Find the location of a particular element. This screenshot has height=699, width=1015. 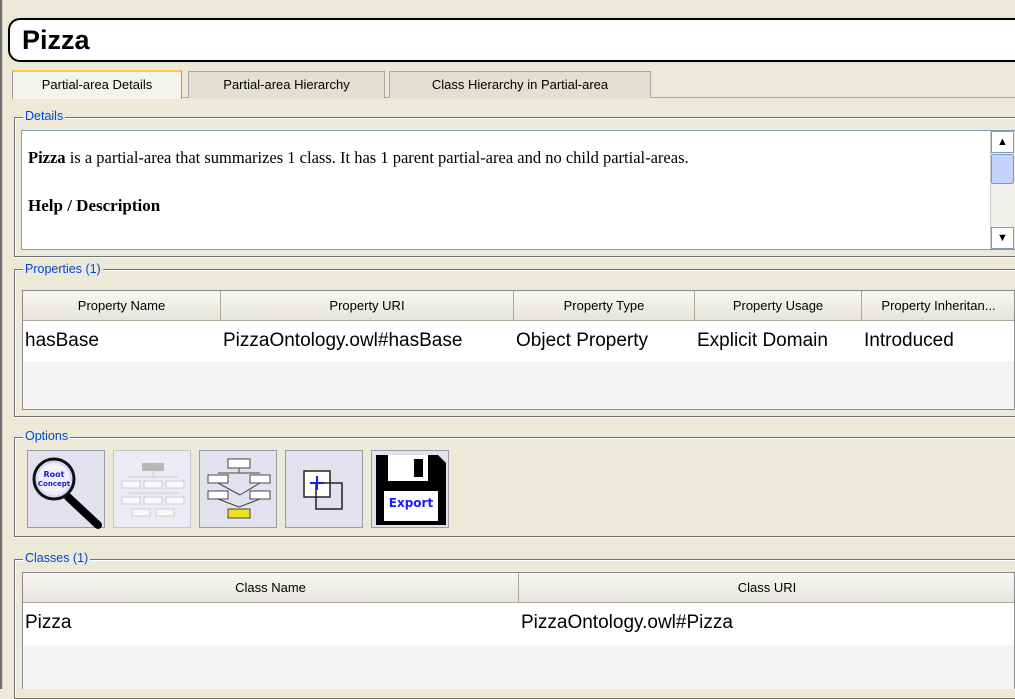

col-header-property-name: Property Name is located at coordinates (122, 306).